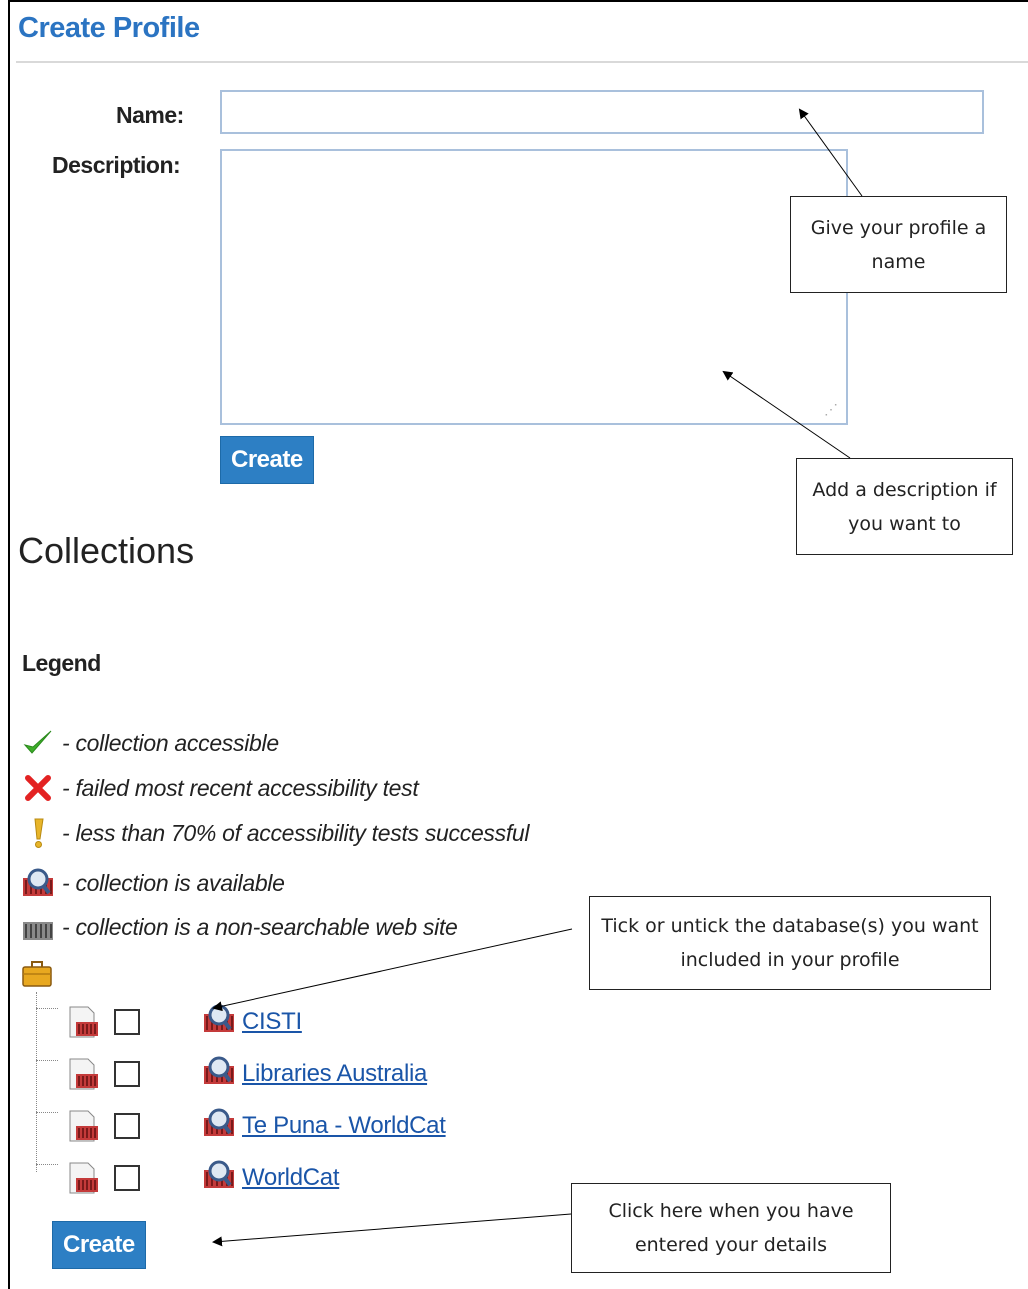 The height and width of the screenshot is (1289, 1028). I want to click on callout-description-hint: Add a description if you want to, so click(904, 506).